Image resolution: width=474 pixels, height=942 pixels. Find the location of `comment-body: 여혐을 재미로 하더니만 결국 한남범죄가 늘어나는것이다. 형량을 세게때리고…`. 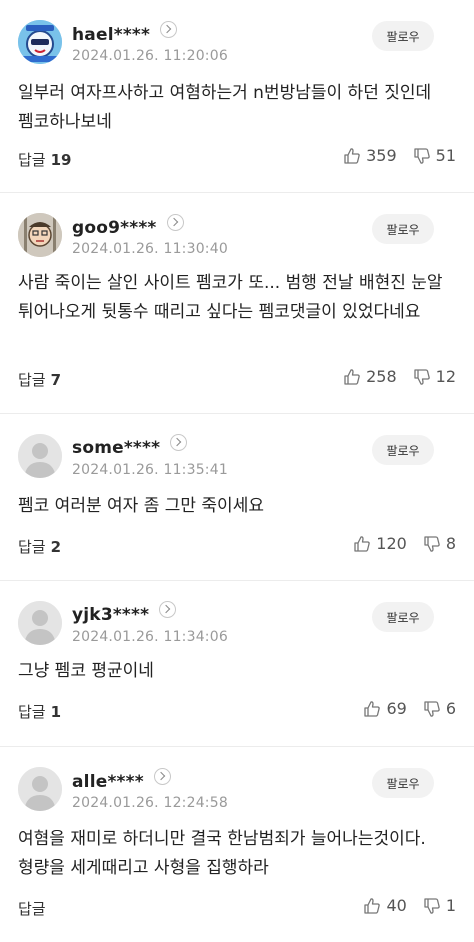

comment-body: 여혐을 재미로 하더니만 결국 한남범죄가 늘어나는것이다. 형량을 세게때리고… is located at coordinates (222, 853).